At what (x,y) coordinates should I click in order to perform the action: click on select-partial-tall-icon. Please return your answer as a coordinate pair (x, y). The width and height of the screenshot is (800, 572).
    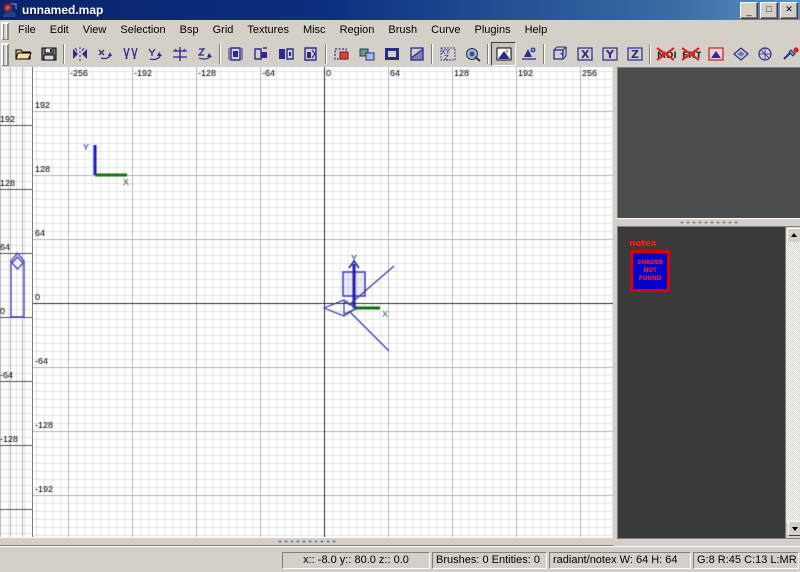
    Looking at the image, I should click on (286, 54).